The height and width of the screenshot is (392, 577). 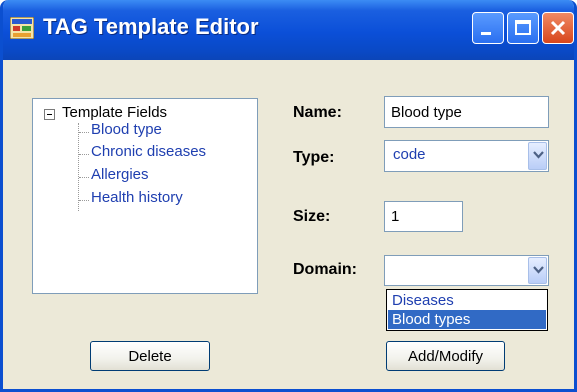 What do you see at coordinates (126, 129) in the screenshot?
I see `tree-item-blood-type: Blood type` at bounding box center [126, 129].